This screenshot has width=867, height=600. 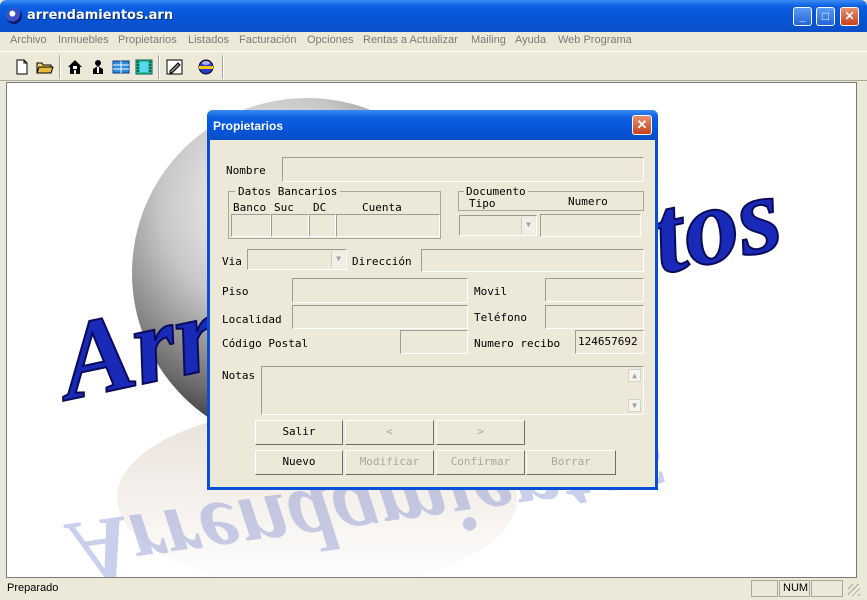 I want to click on scroll-down-icon: ▼, so click(x=634, y=405).